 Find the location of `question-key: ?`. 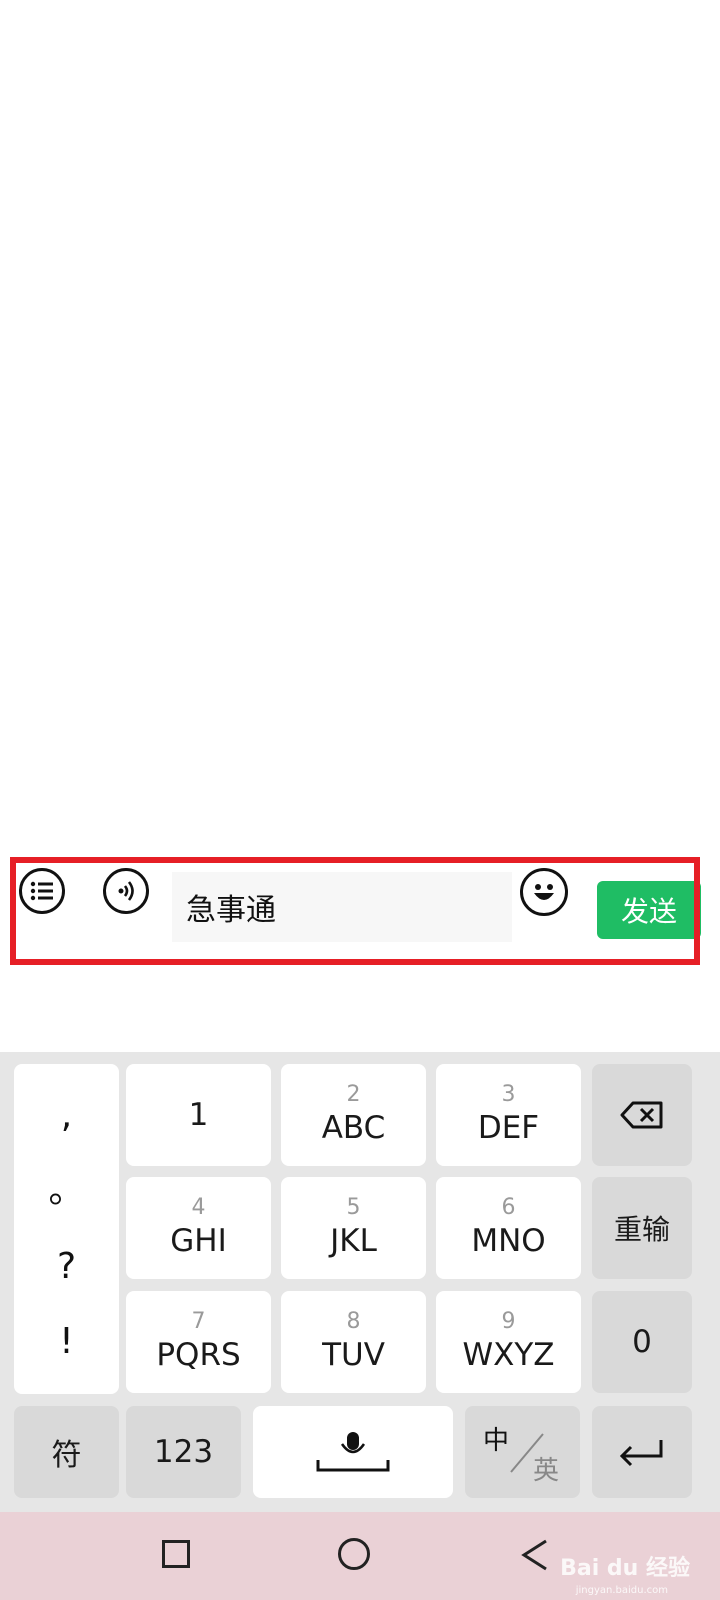

question-key: ? is located at coordinates (66, 1266).